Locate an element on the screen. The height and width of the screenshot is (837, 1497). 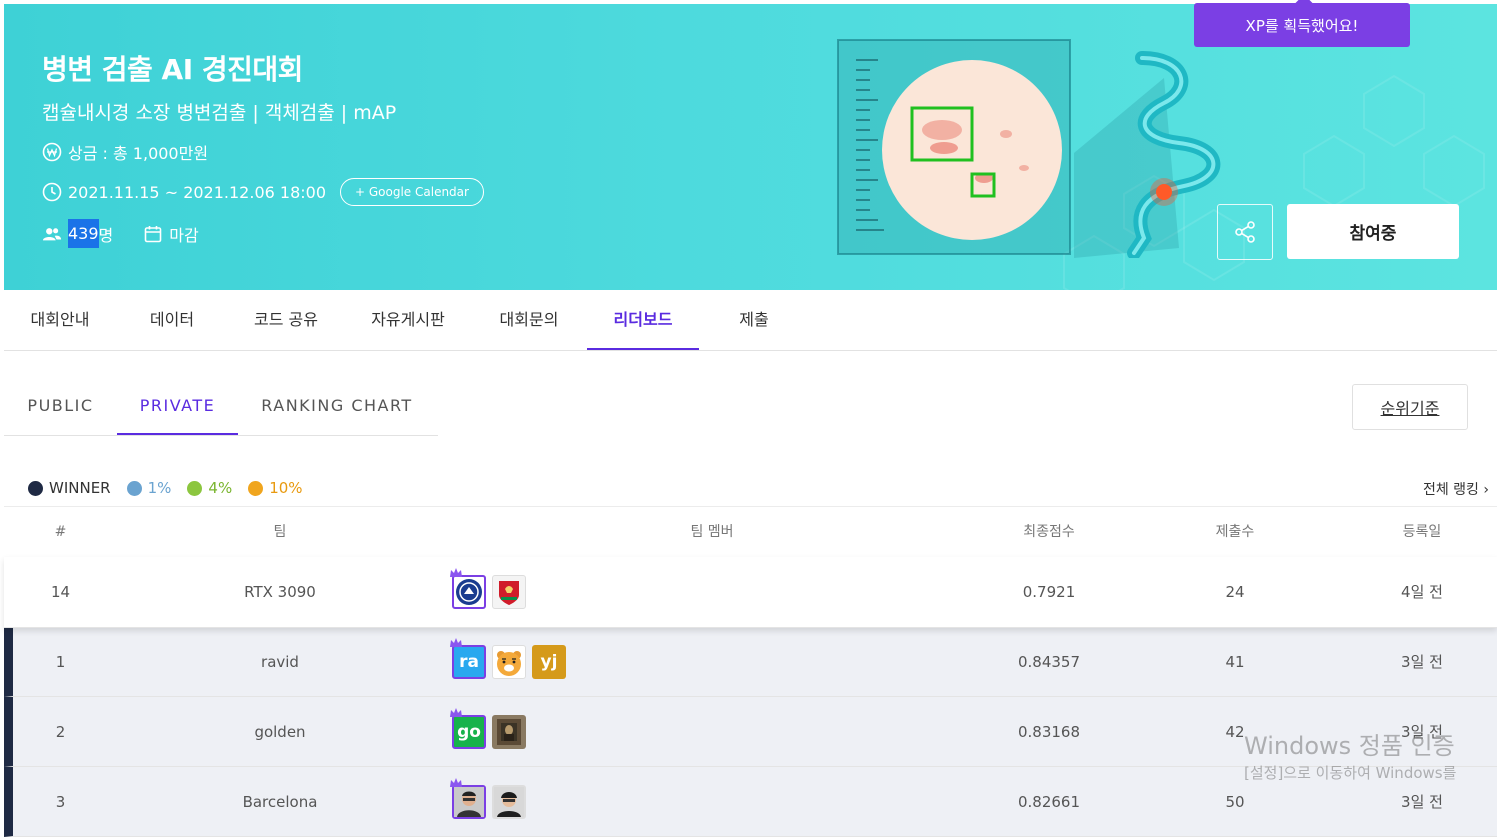
painting-image-icon is located at coordinates (509, 732).